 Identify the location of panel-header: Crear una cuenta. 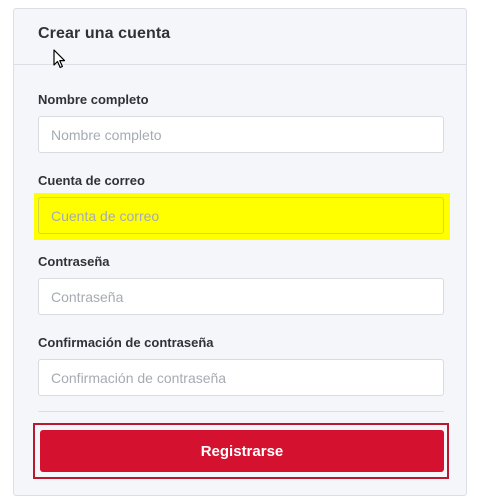
(240, 39).